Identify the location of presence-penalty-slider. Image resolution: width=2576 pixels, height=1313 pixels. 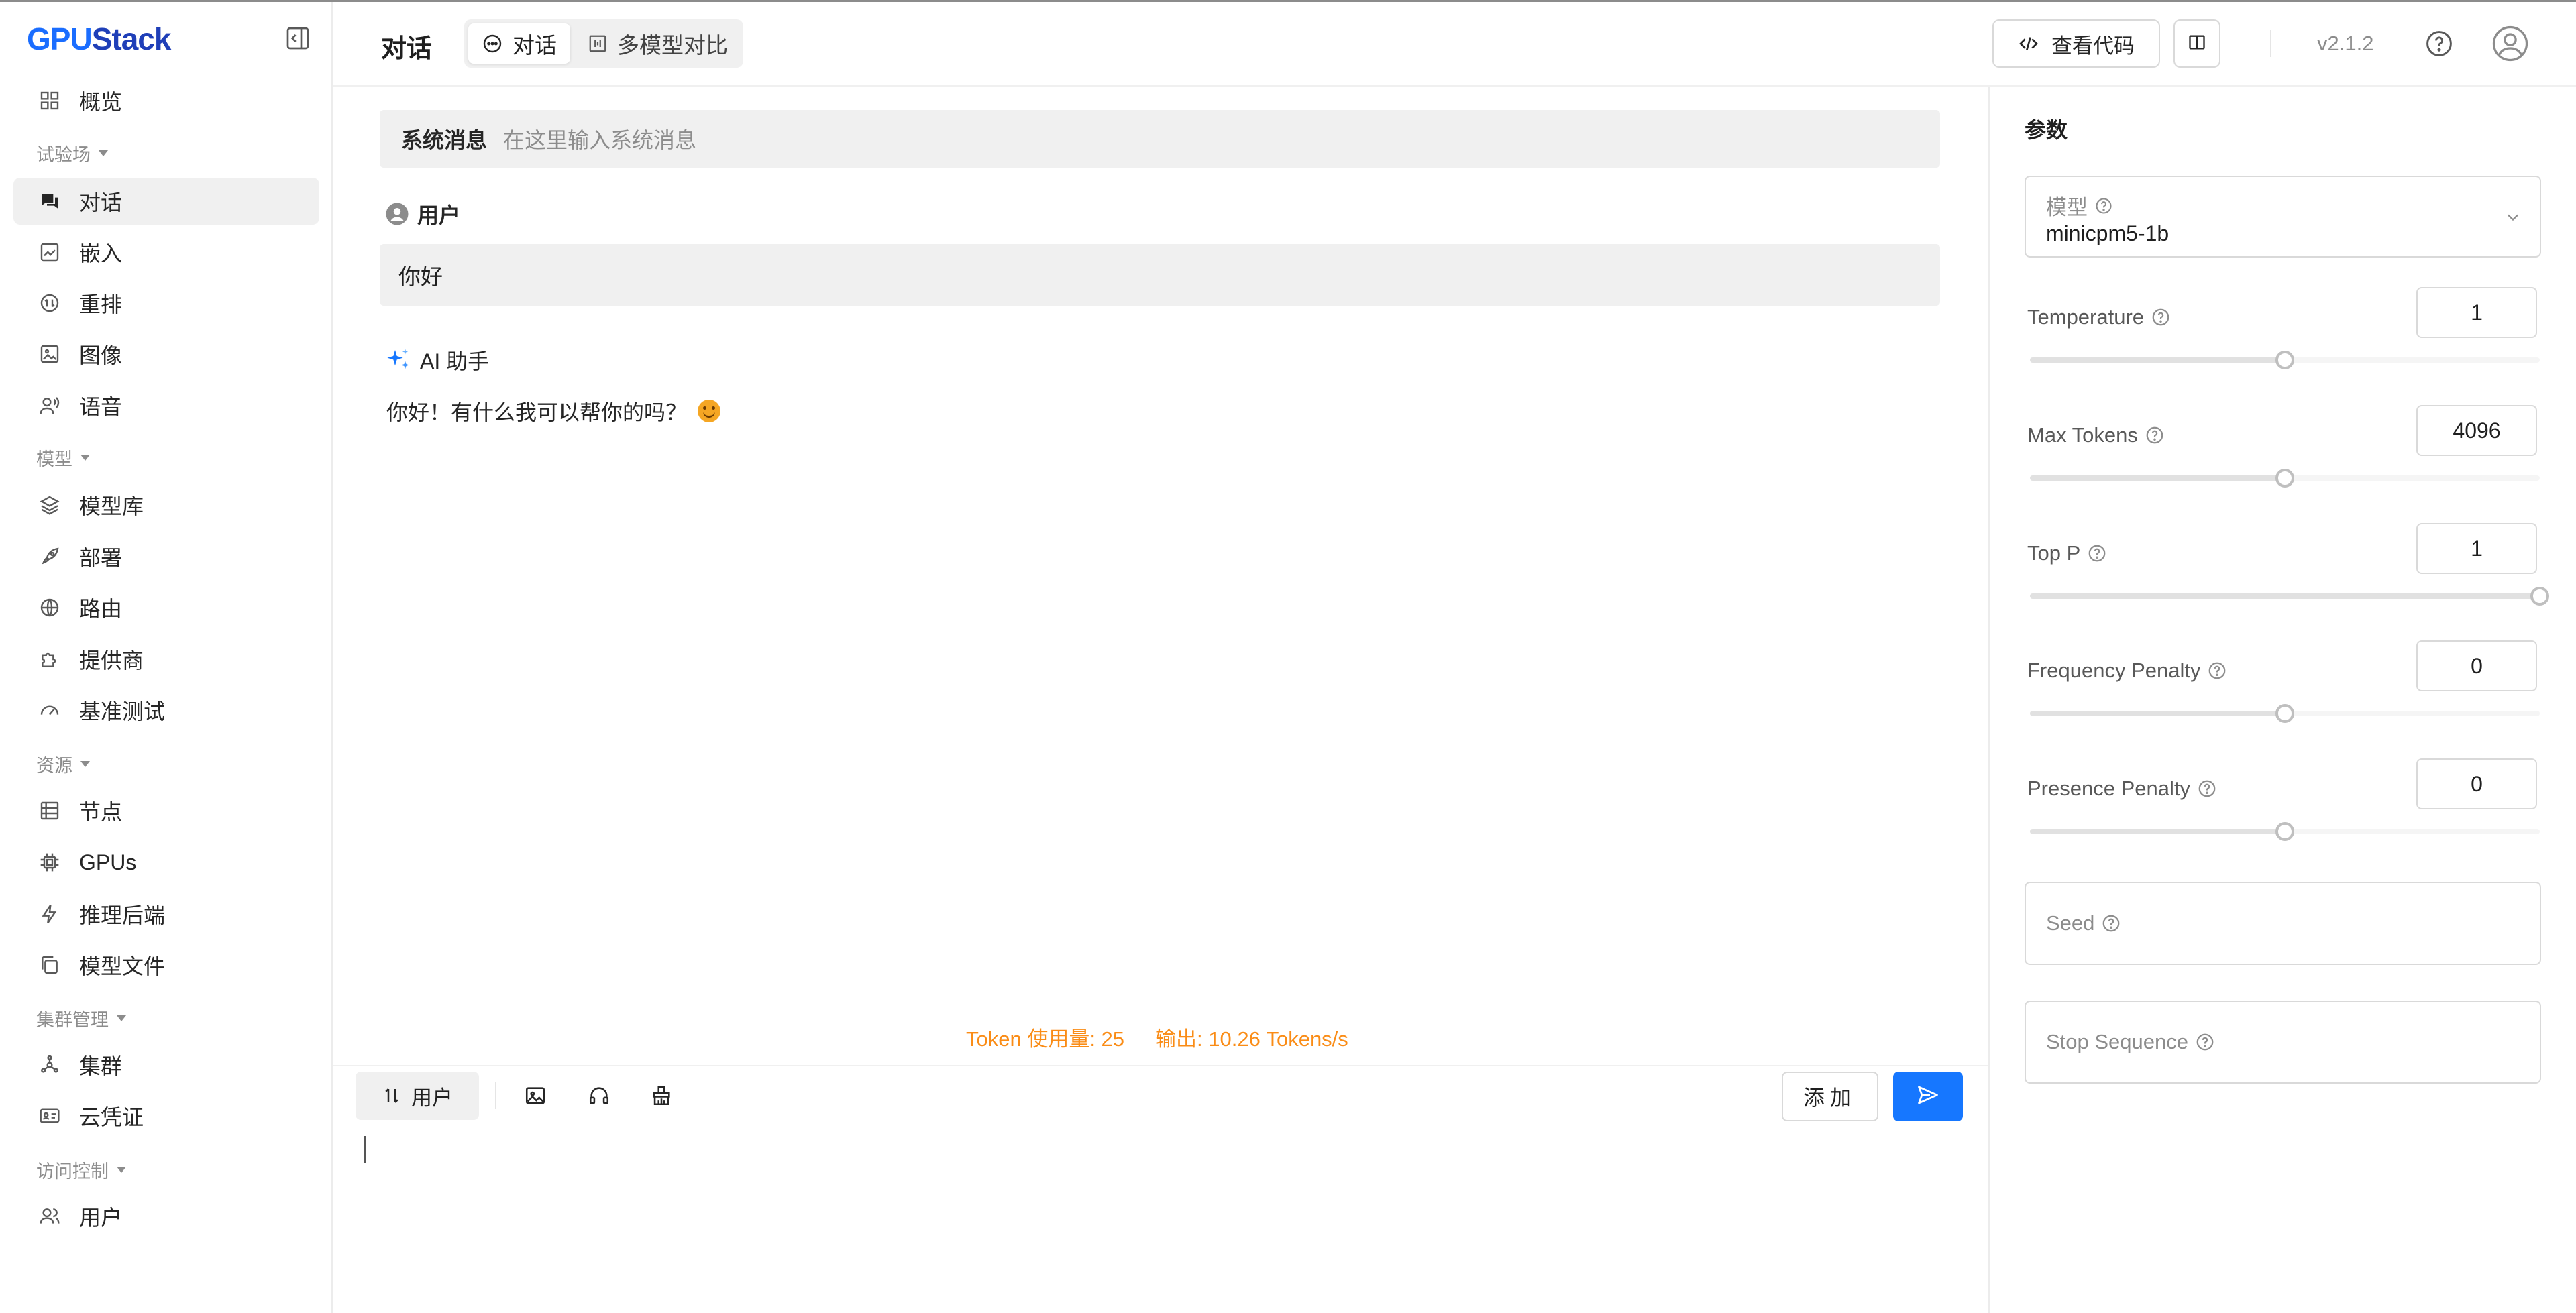
(2285, 832).